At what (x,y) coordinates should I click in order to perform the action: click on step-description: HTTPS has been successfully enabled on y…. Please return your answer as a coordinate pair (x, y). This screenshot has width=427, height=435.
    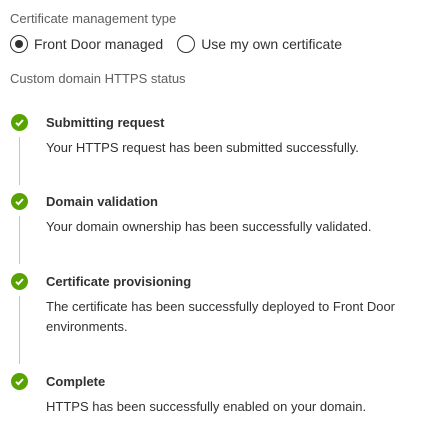
    Looking at the image, I should click on (206, 406).